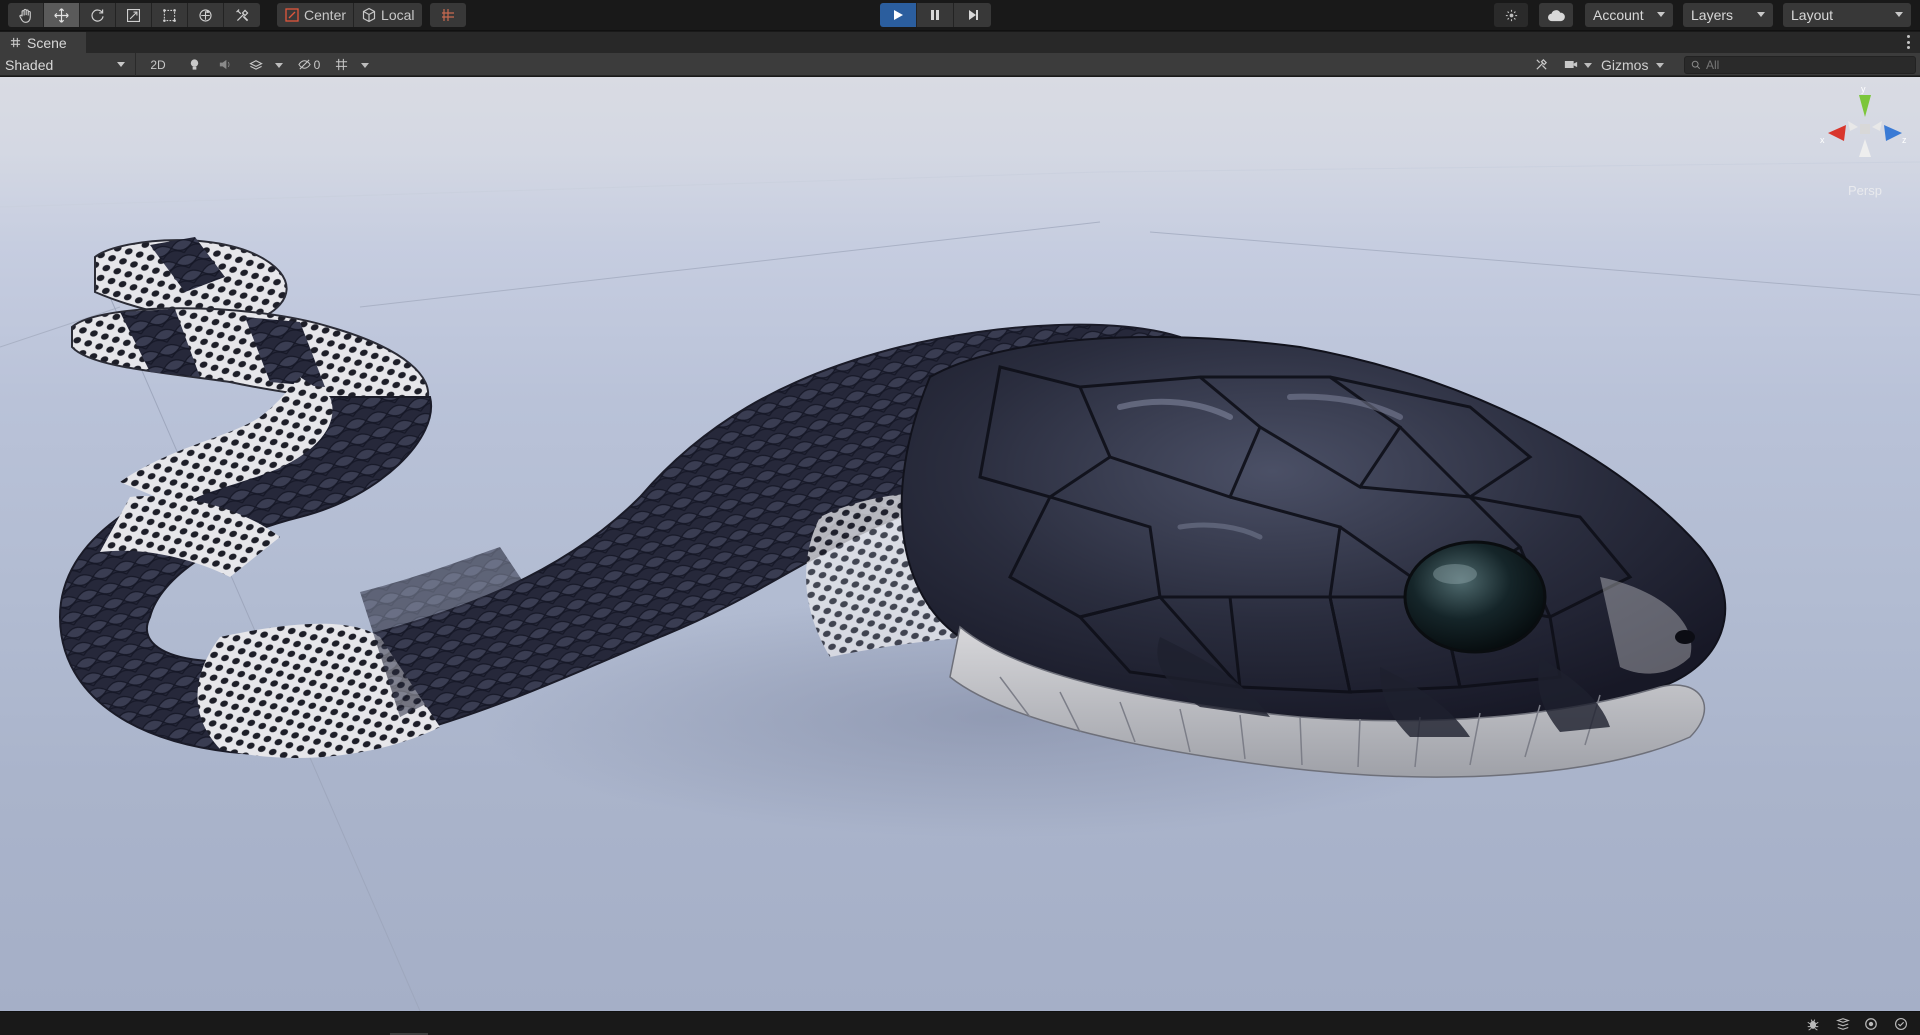 Image resolution: width=1920 pixels, height=1035 pixels. I want to click on grid-snap-button, so click(448, 15).